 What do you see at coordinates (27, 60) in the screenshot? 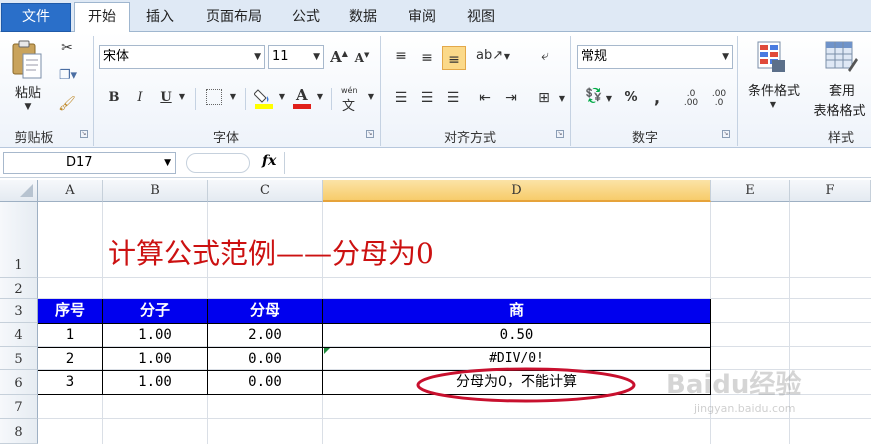
I see `paste-icon` at bounding box center [27, 60].